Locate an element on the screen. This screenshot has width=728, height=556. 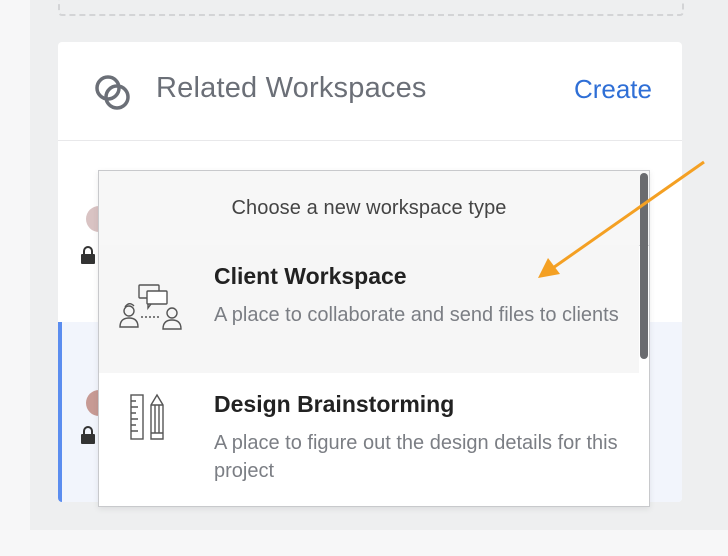
dropzone-placeholder is located at coordinates (371, 8).